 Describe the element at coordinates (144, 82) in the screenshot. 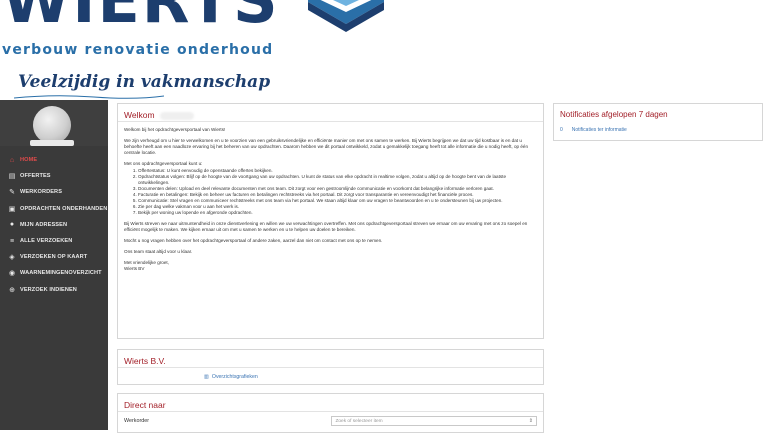

I see `slogan: Veelzijdig in vakmanschap` at that location.